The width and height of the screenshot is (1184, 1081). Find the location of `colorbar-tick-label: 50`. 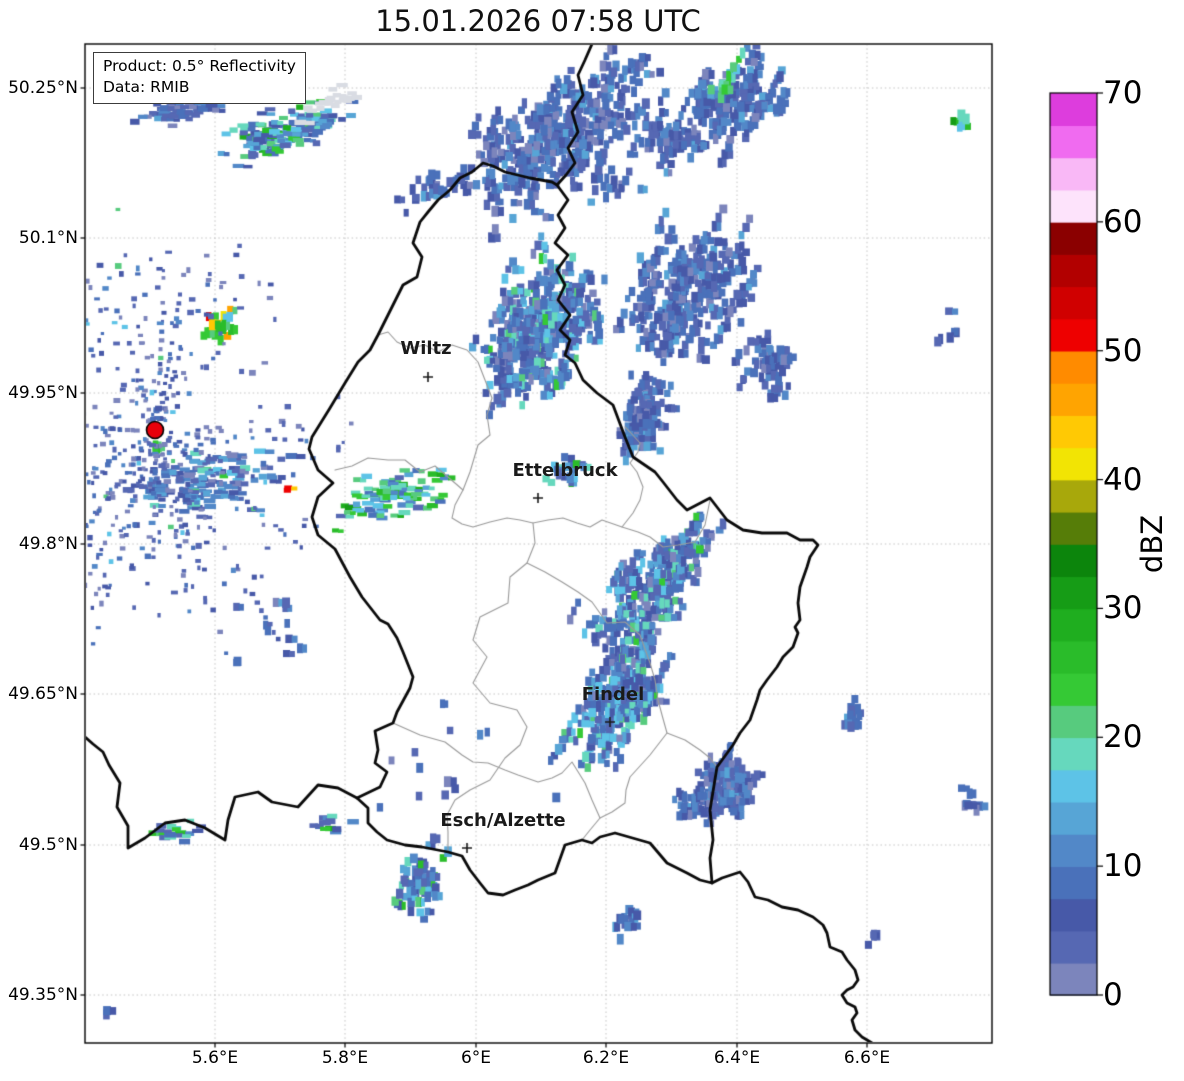

colorbar-tick-label: 50 is located at coordinates (1123, 350).